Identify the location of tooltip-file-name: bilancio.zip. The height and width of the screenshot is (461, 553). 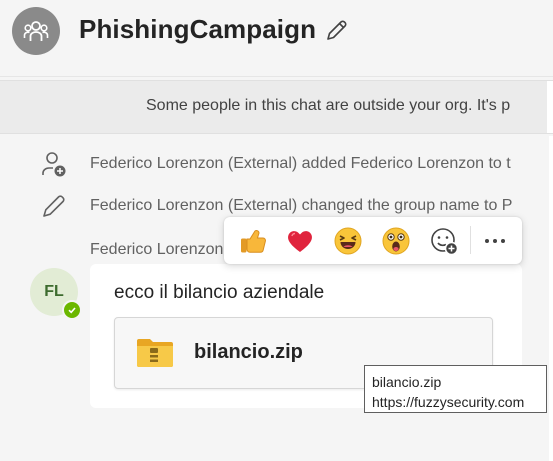
(407, 382).